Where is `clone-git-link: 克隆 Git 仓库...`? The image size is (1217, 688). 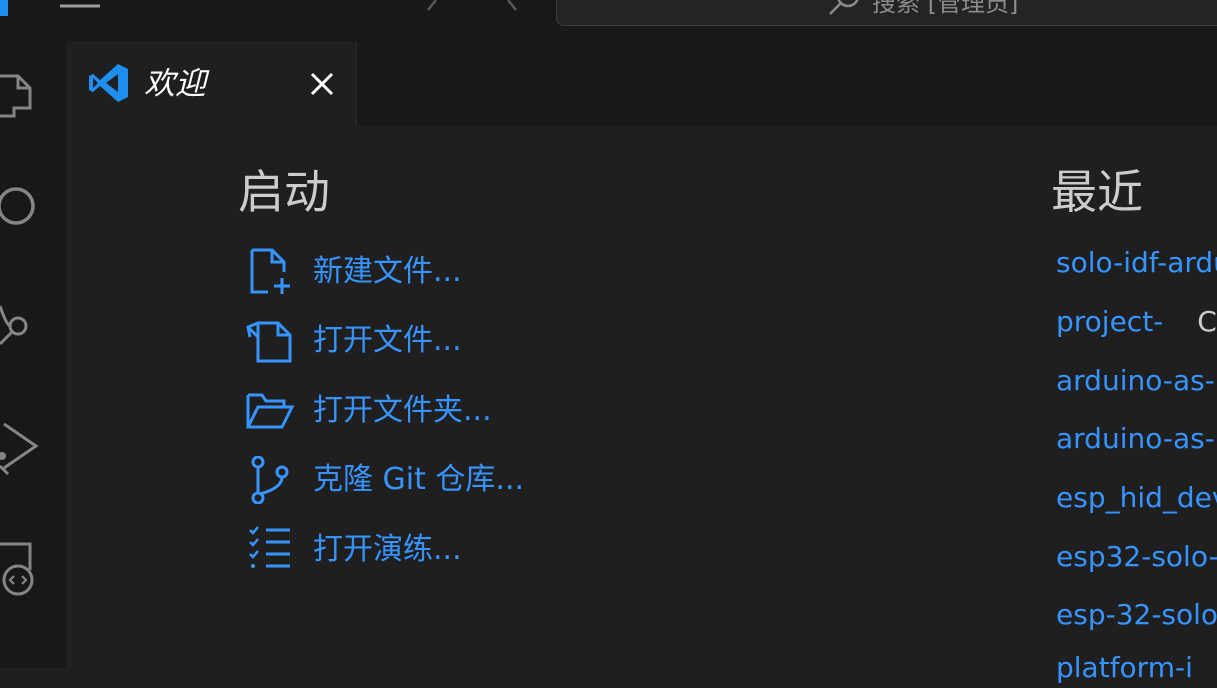
clone-git-link: 克隆 Git 仓库... is located at coordinates (404, 480).